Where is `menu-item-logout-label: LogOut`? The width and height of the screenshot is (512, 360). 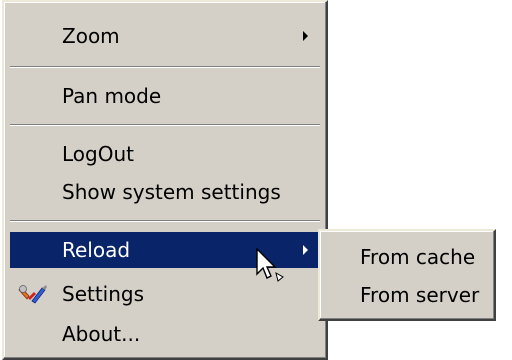
menu-item-logout-label: LogOut is located at coordinates (98, 154).